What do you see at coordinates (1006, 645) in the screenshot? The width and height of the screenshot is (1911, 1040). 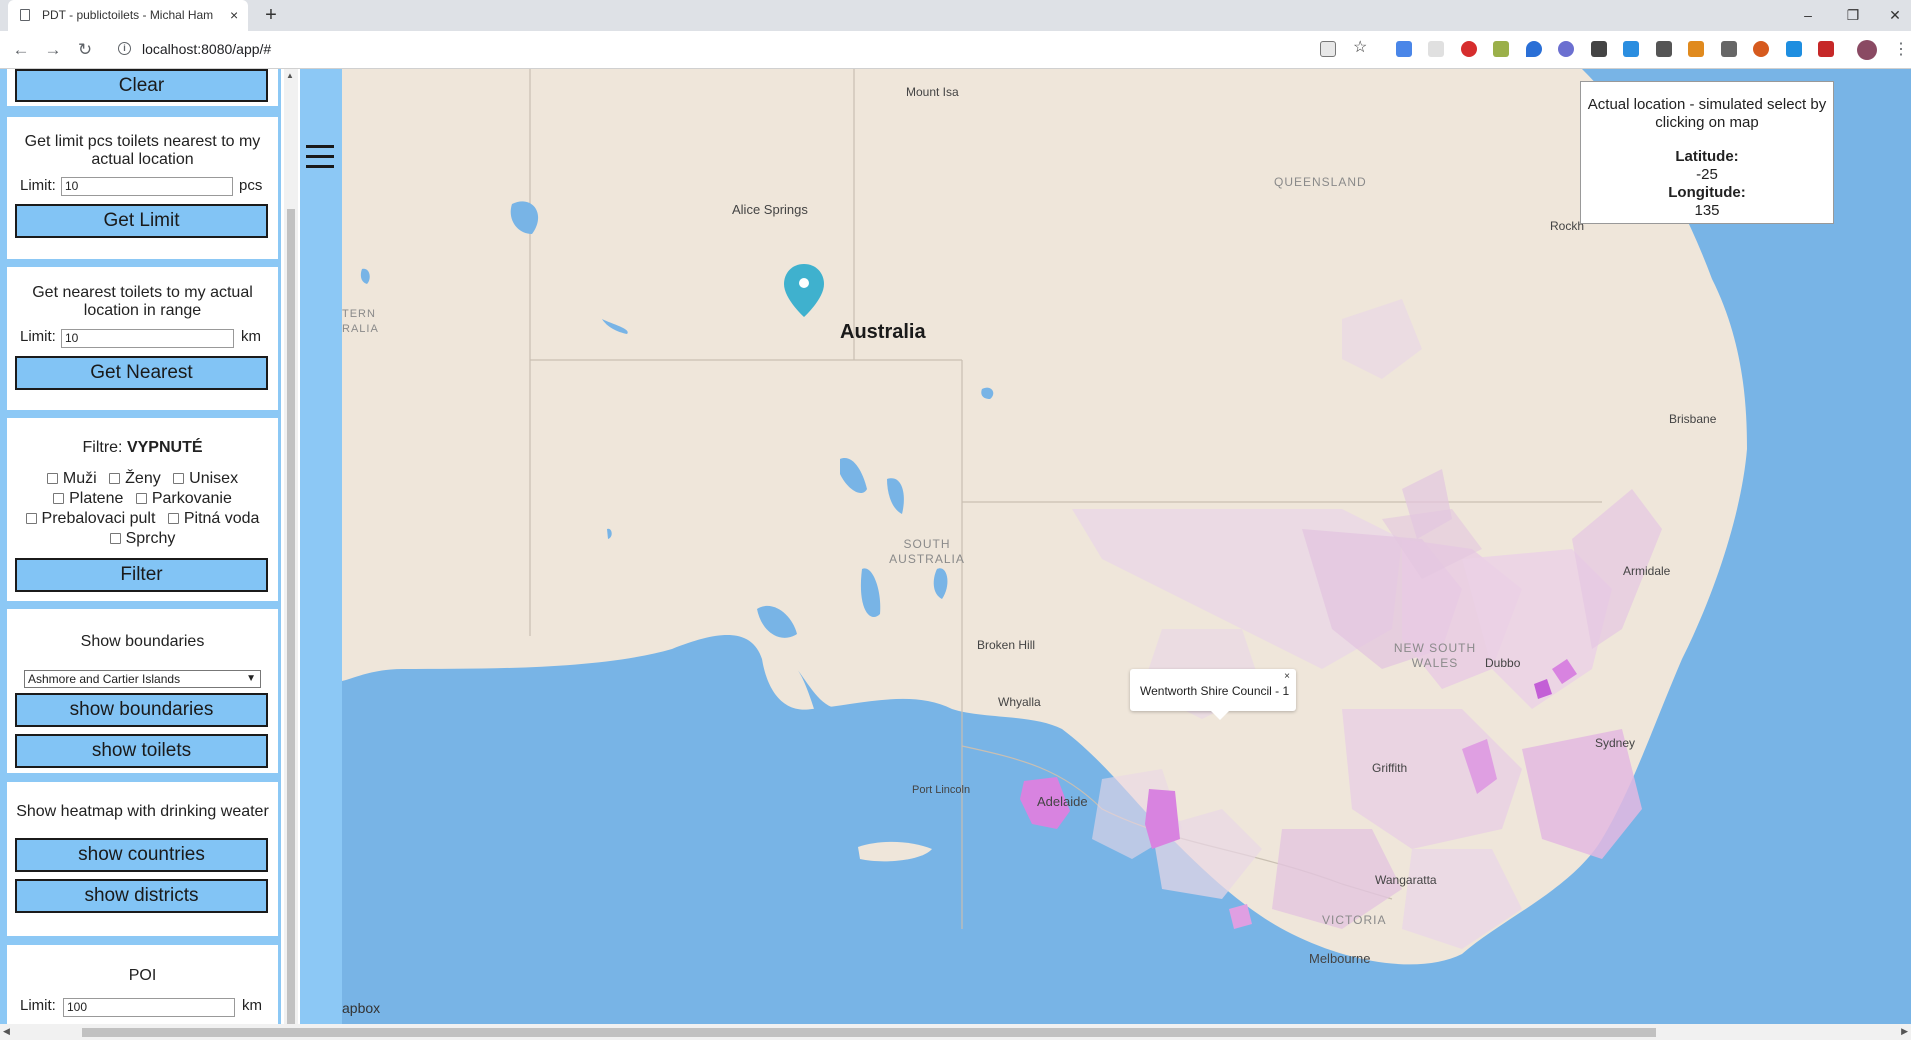 I see `city-label: Broken Hill` at bounding box center [1006, 645].